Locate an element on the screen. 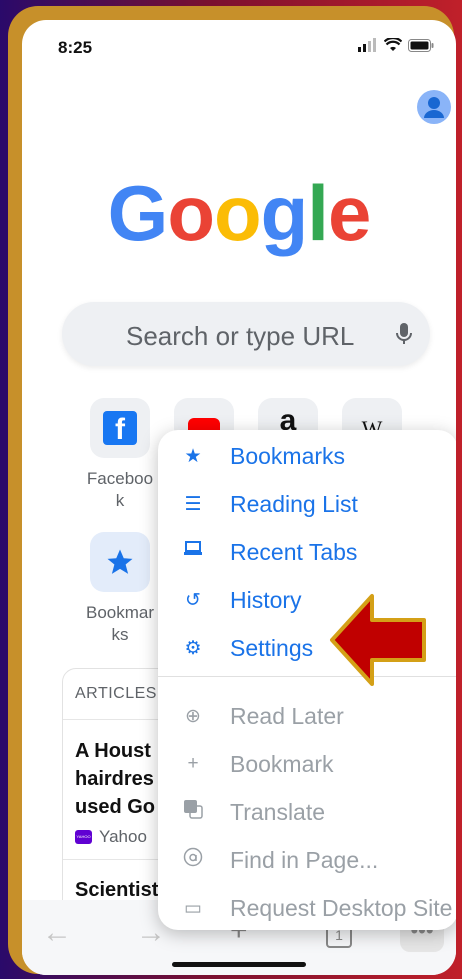 The height and width of the screenshot is (979, 462). shortcut-facebook: f is located at coordinates (120, 428).